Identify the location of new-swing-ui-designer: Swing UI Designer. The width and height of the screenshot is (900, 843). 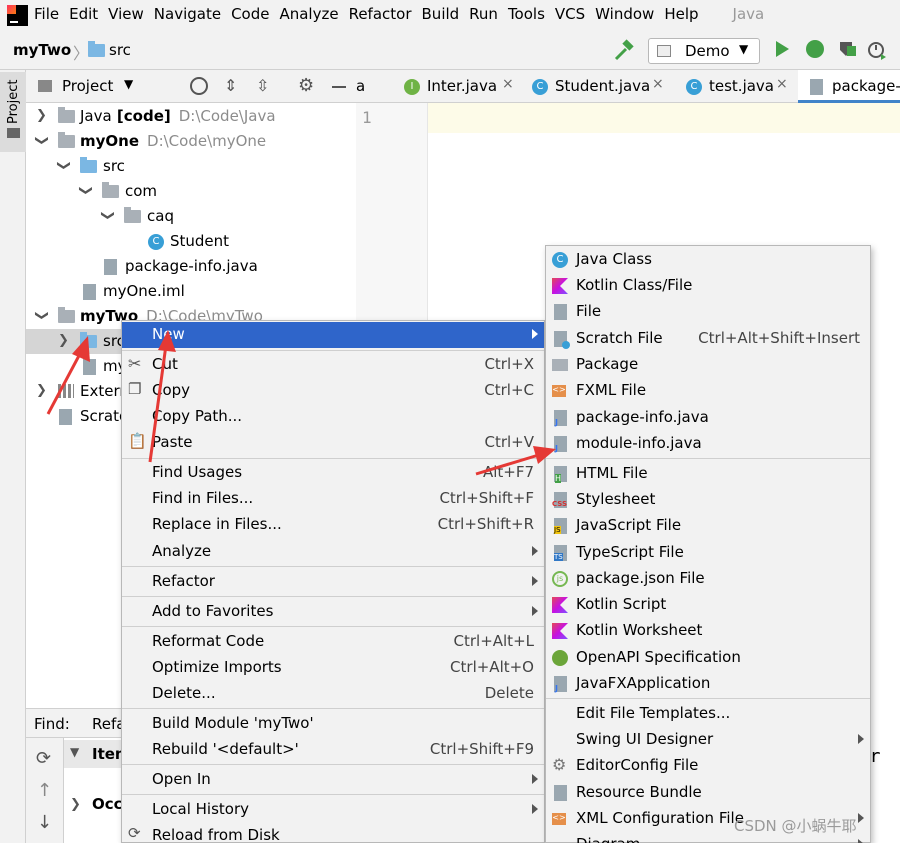
(708, 740).